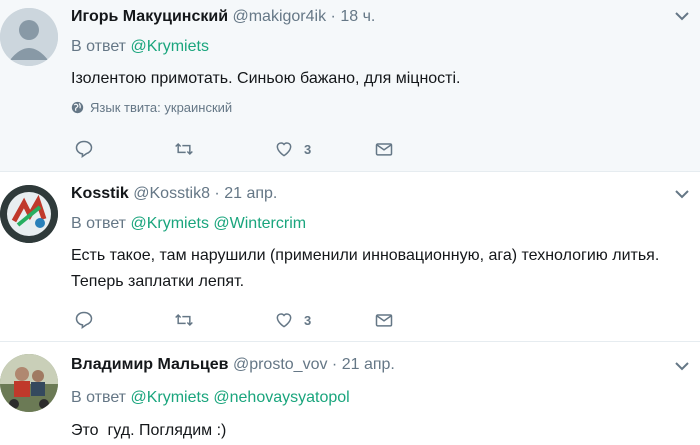 The width and height of the screenshot is (700, 445). I want to click on reply-context: В ответ @Krymiets @nehovaysyatopol, so click(210, 398).